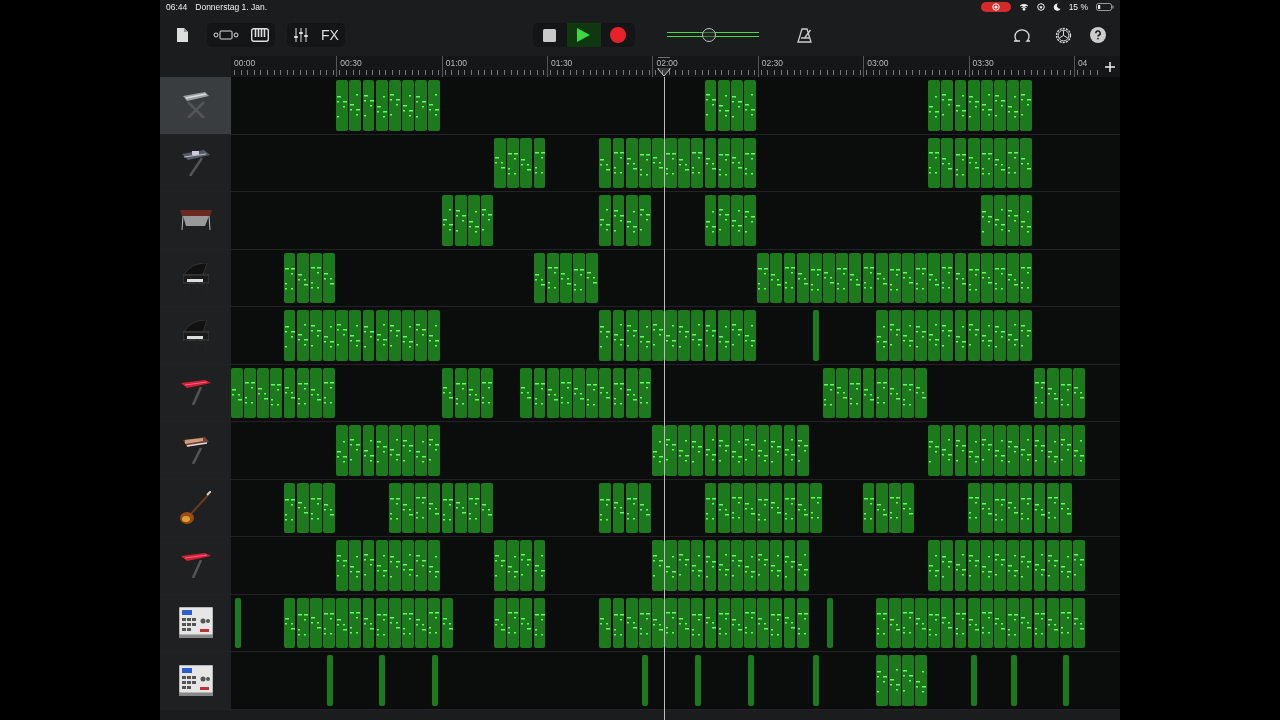 The image size is (1280, 720). Describe the element at coordinates (351, 63) in the screenshot. I see `time-label: 00:30` at that location.